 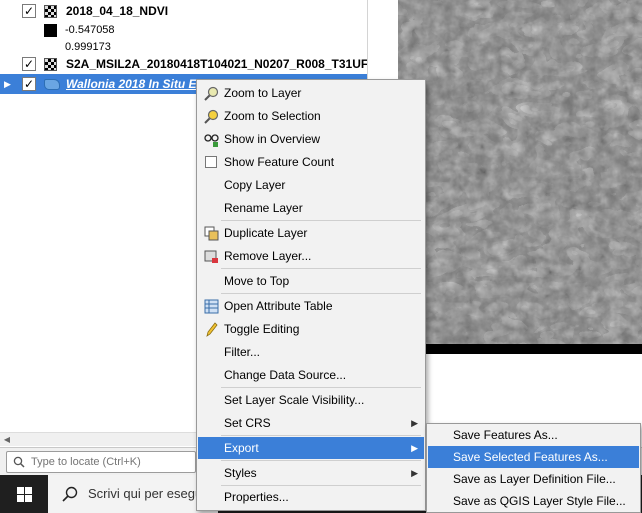 What do you see at coordinates (240, 473) in the screenshot?
I see `menu-item-label: Styles` at bounding box center [240, 473].